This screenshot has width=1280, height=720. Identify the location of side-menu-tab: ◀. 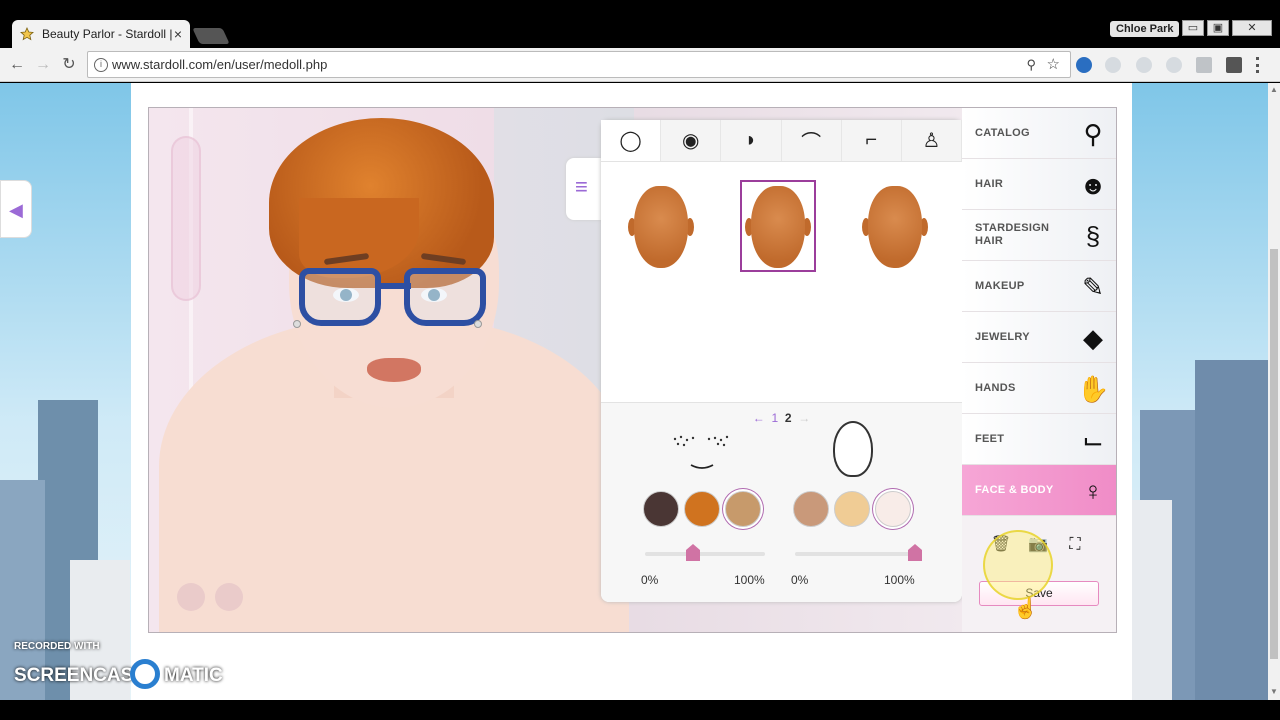
(16, 209).